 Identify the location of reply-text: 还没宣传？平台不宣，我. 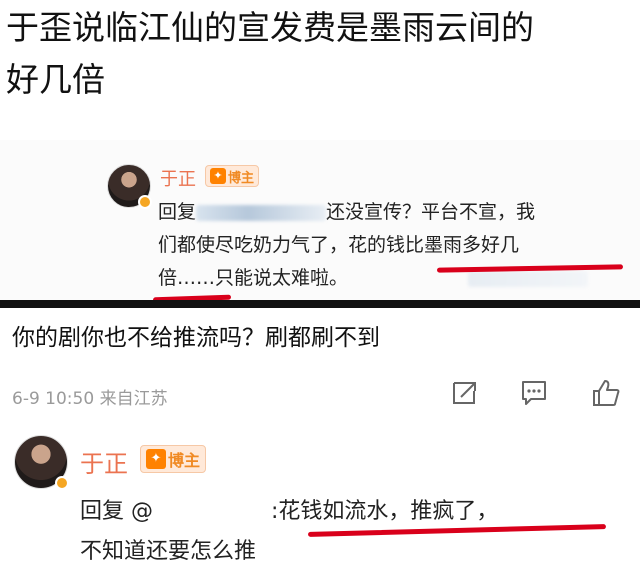
(431, 212).